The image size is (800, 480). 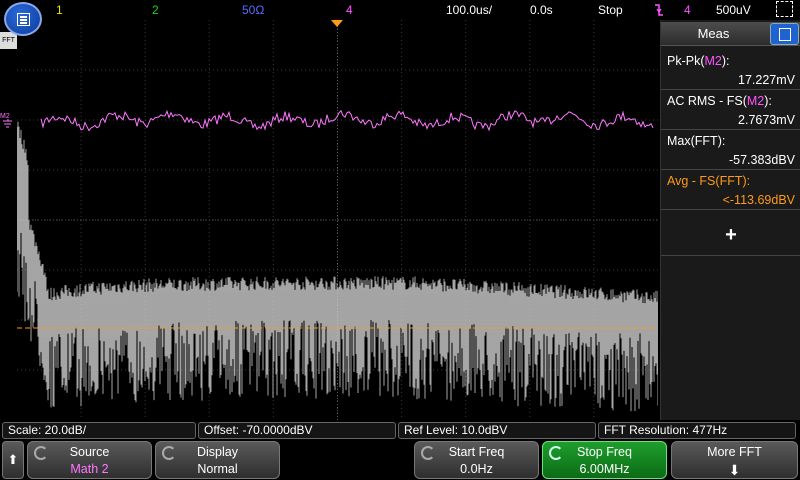 What do you see at coordinates (89, 469) in the screenshot?
I see `source-value: Math 2` at bounding box center [89, 469].